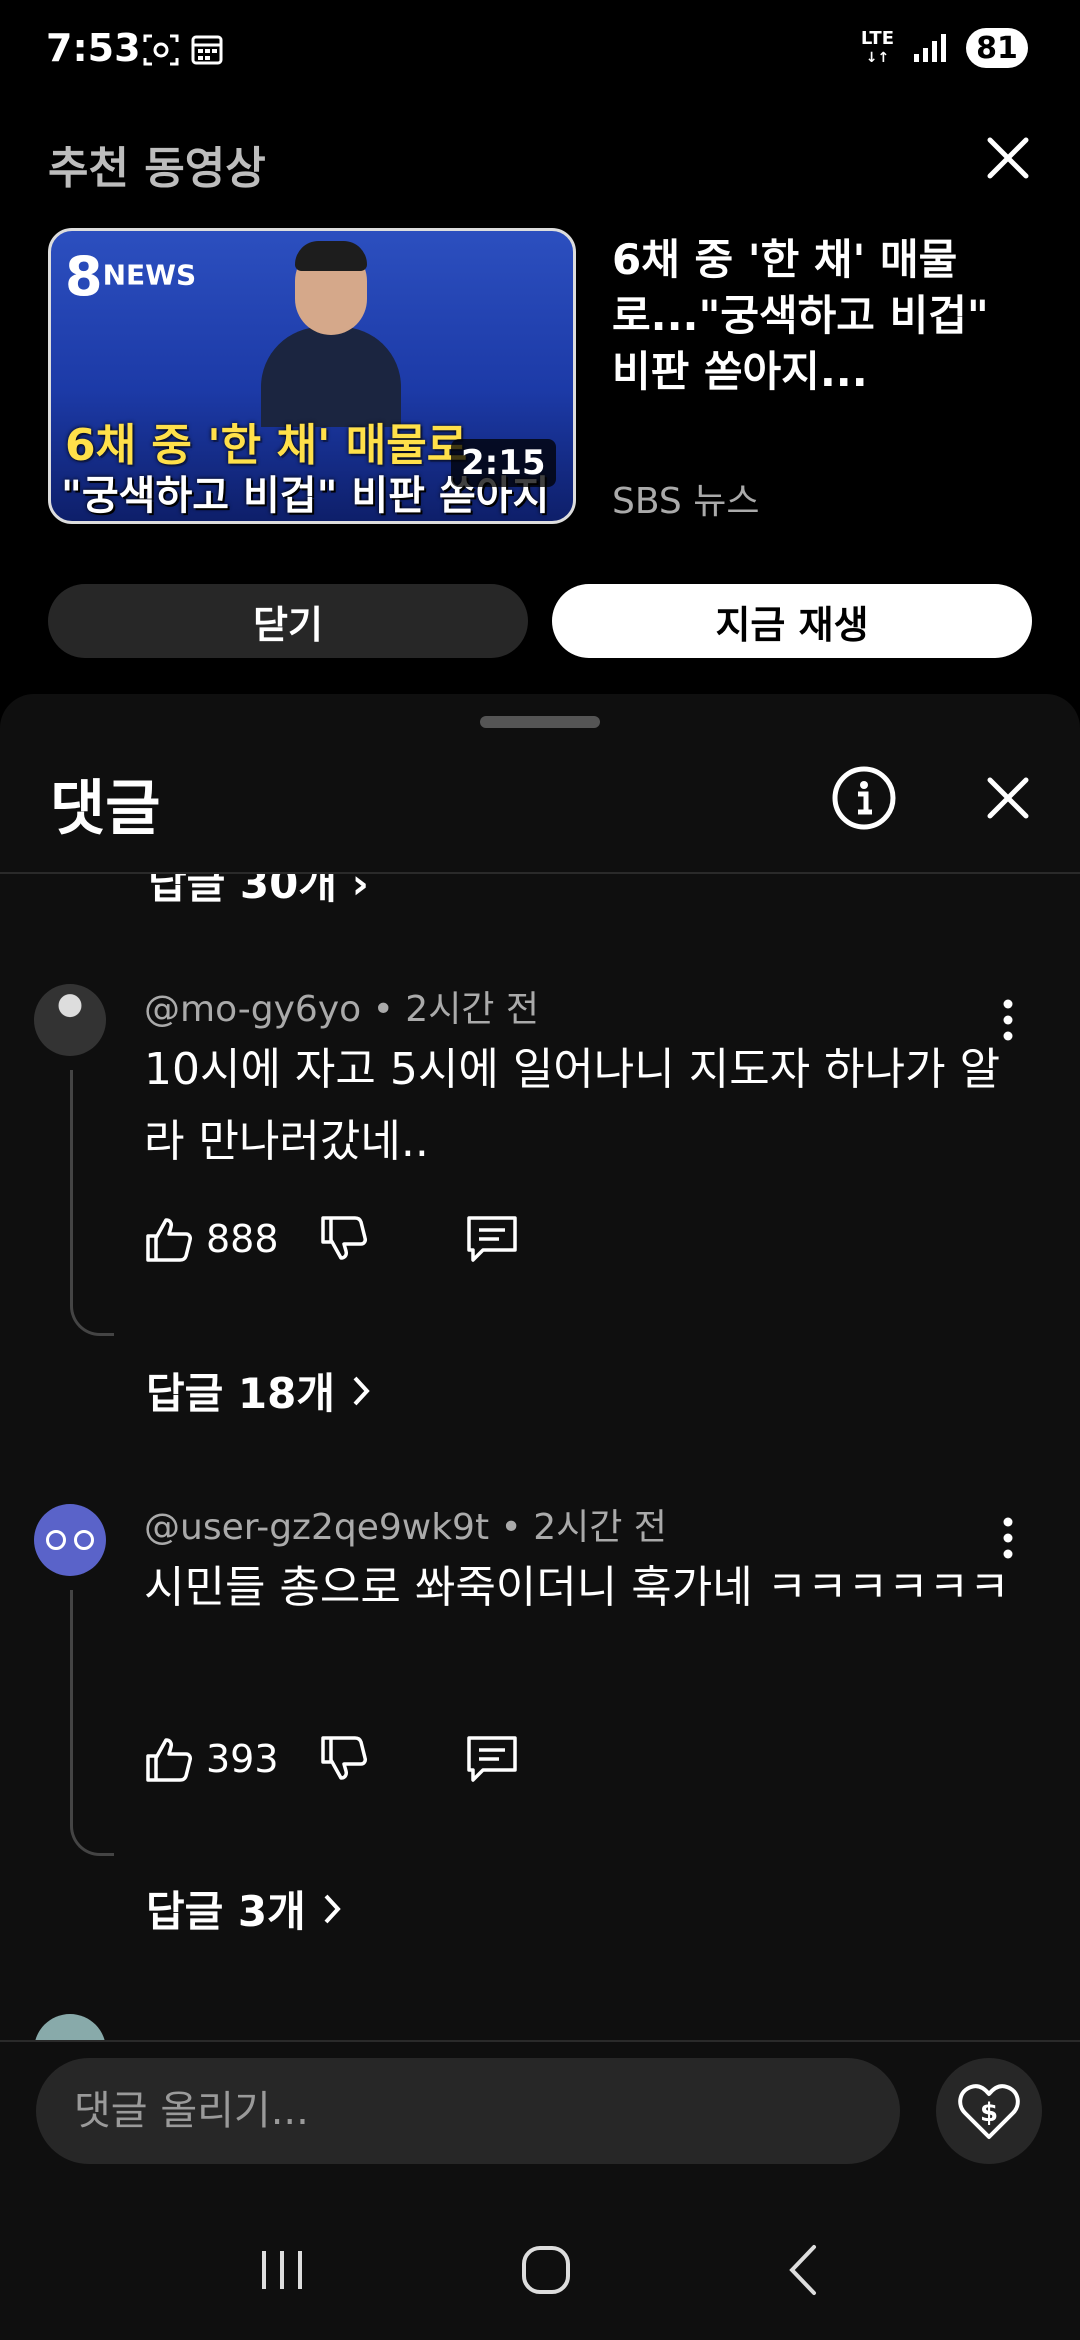 The height and width of the screenshot is (2340, 1080). What do you see at coordinates (331, 334) in the screenshot?
I see `thumbnail-person` at bounding box center [331, 334].